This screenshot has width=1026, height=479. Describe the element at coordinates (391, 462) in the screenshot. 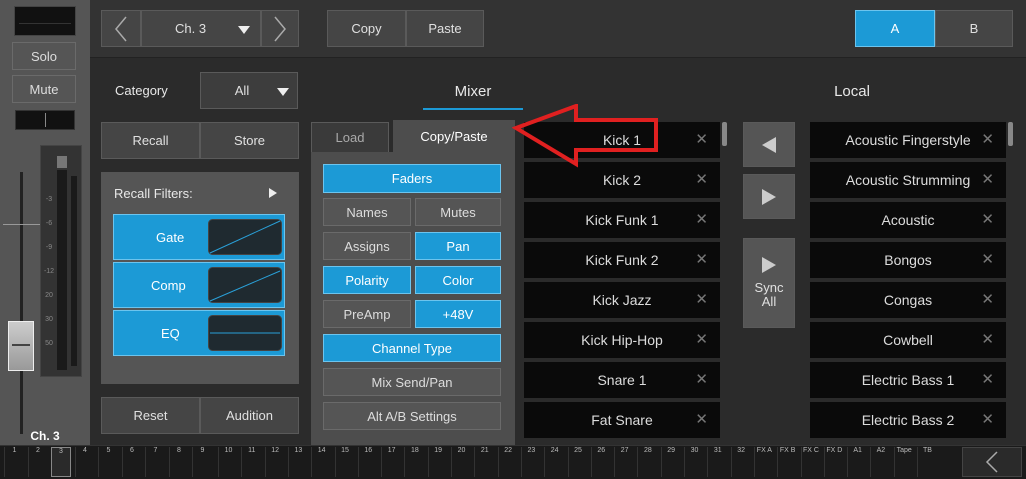

I see `channel-bar-item: 17` at that location.